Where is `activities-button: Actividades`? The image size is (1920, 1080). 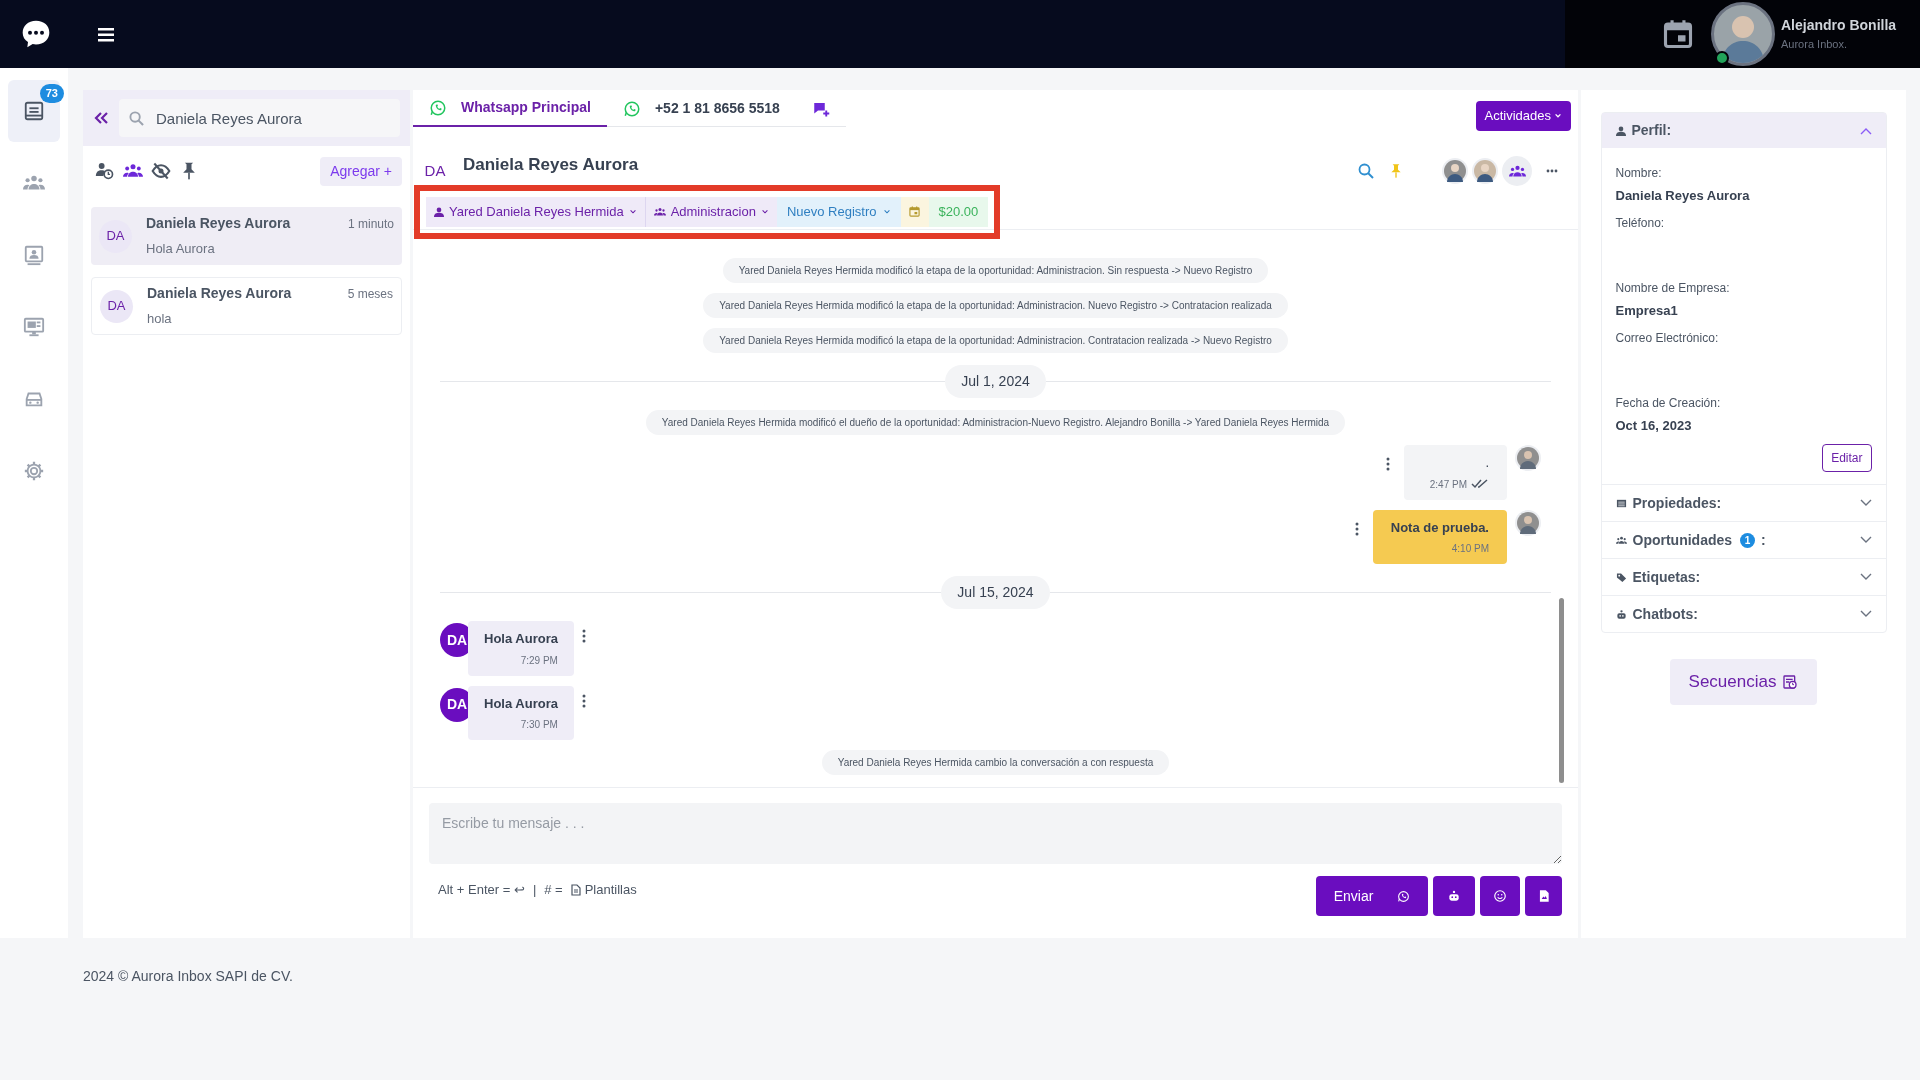
activities-button: Actividades is located at coordinates (1523, 116).